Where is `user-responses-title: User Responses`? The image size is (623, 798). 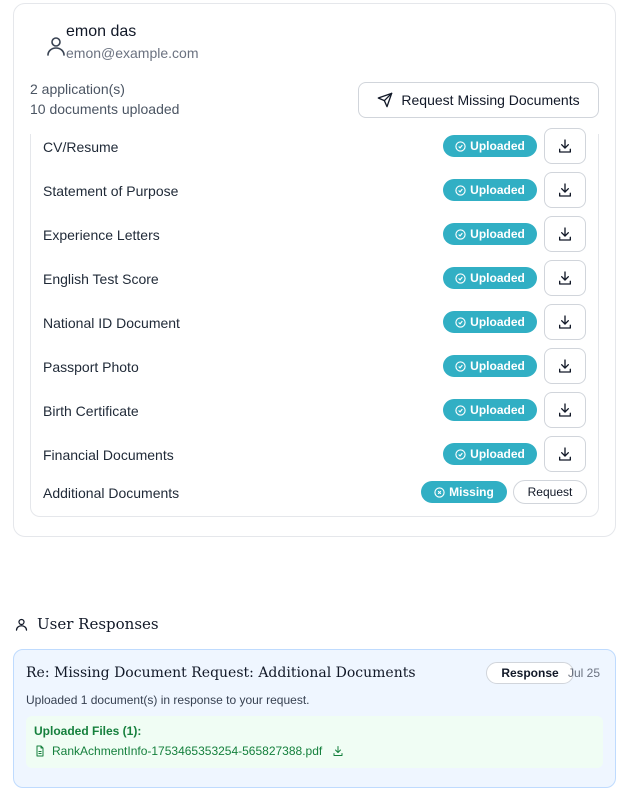 user-responses-title: User Responses is located at coordinates (98, 624).